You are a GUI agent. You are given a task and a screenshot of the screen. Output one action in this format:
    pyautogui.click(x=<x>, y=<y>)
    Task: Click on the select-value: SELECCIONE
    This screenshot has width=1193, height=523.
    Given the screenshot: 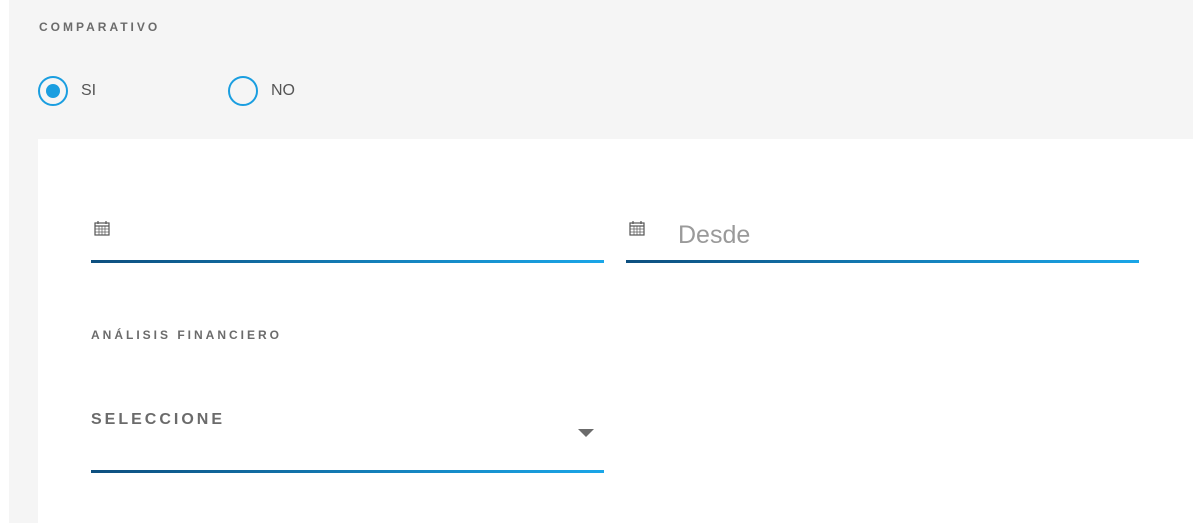 What is the action you would take?
    pyautogui.click(x=158, y=419)
    